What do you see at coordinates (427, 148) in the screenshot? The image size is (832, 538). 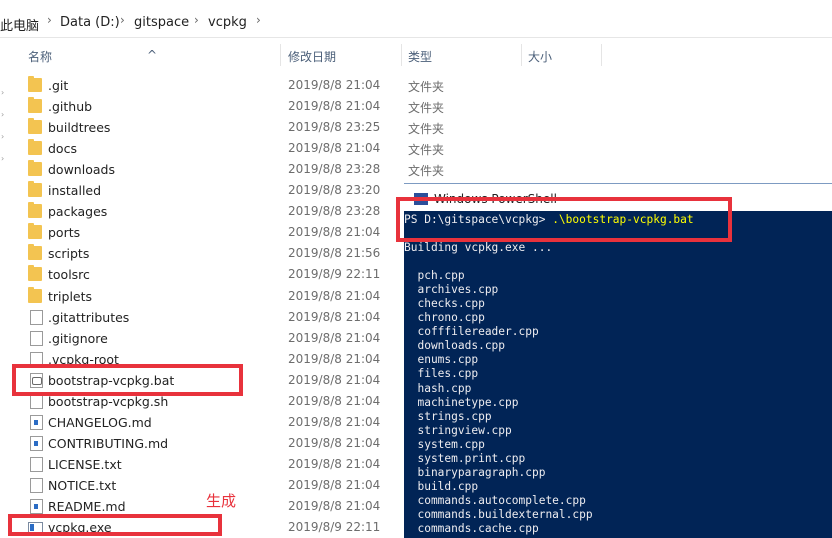 I see `file-row: docs 2019/8/8 21:04 文件夹` at bounding box center [427, 148].